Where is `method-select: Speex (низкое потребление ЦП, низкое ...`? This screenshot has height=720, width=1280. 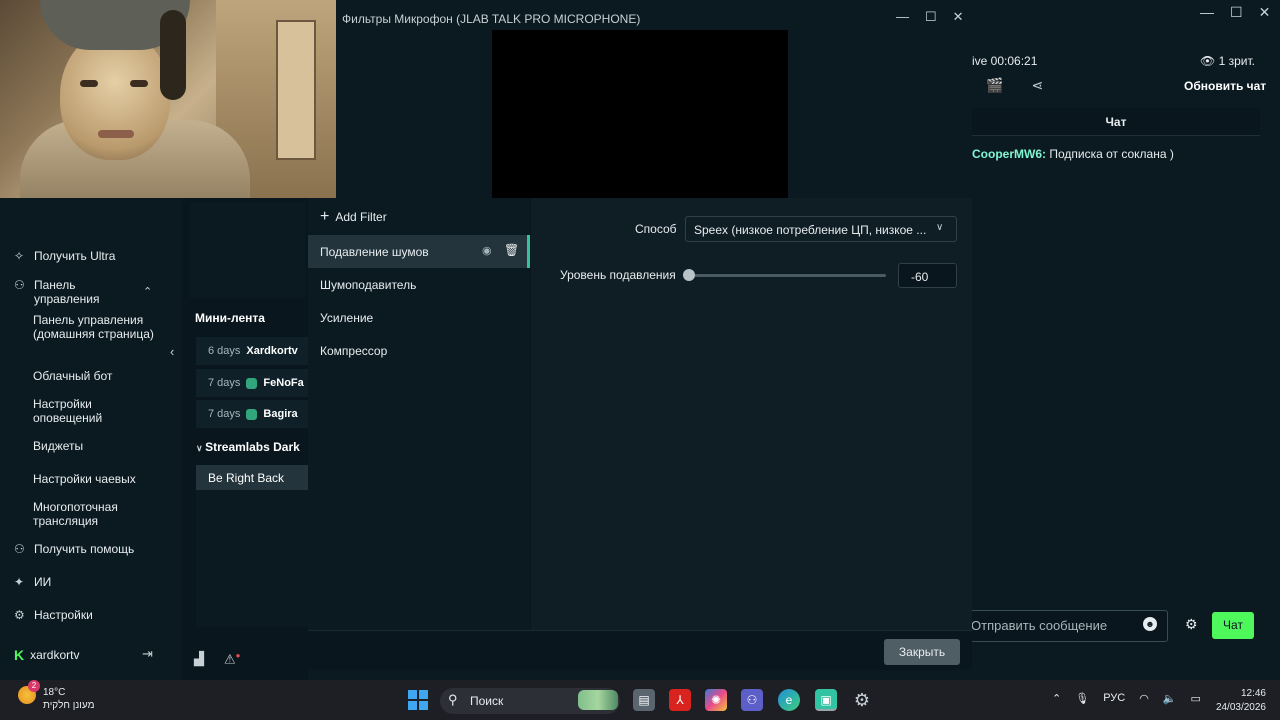
method-select: Speex (низкое потребление ЦП, низкое ... is located at coordinates (821, 229).